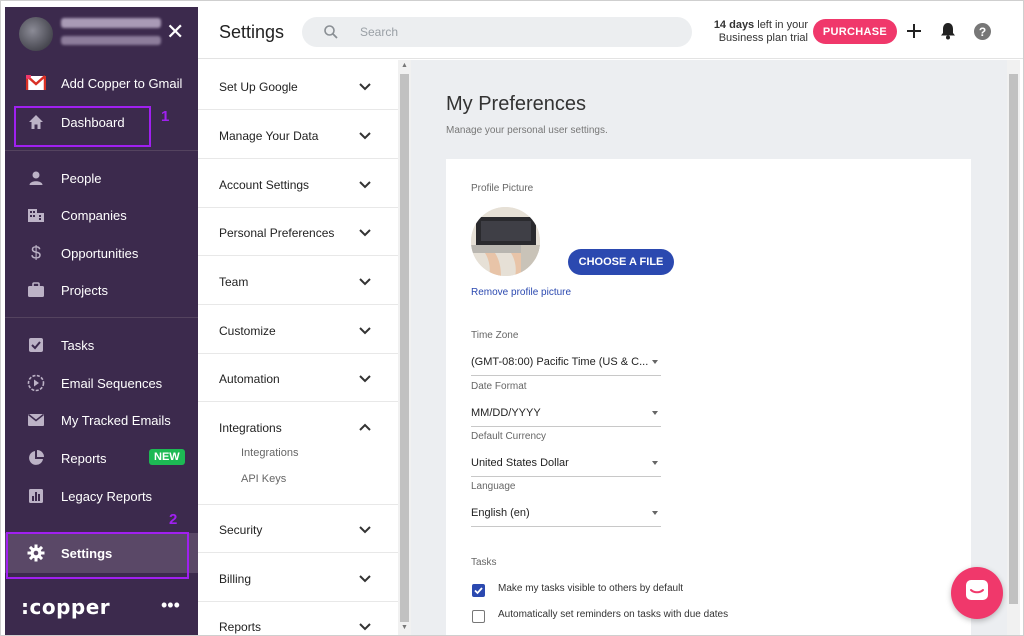  What do you see at coordinates (97, 555) in the screenshot?
I see `annotation-box-settings` at bounding box center [97, 555].